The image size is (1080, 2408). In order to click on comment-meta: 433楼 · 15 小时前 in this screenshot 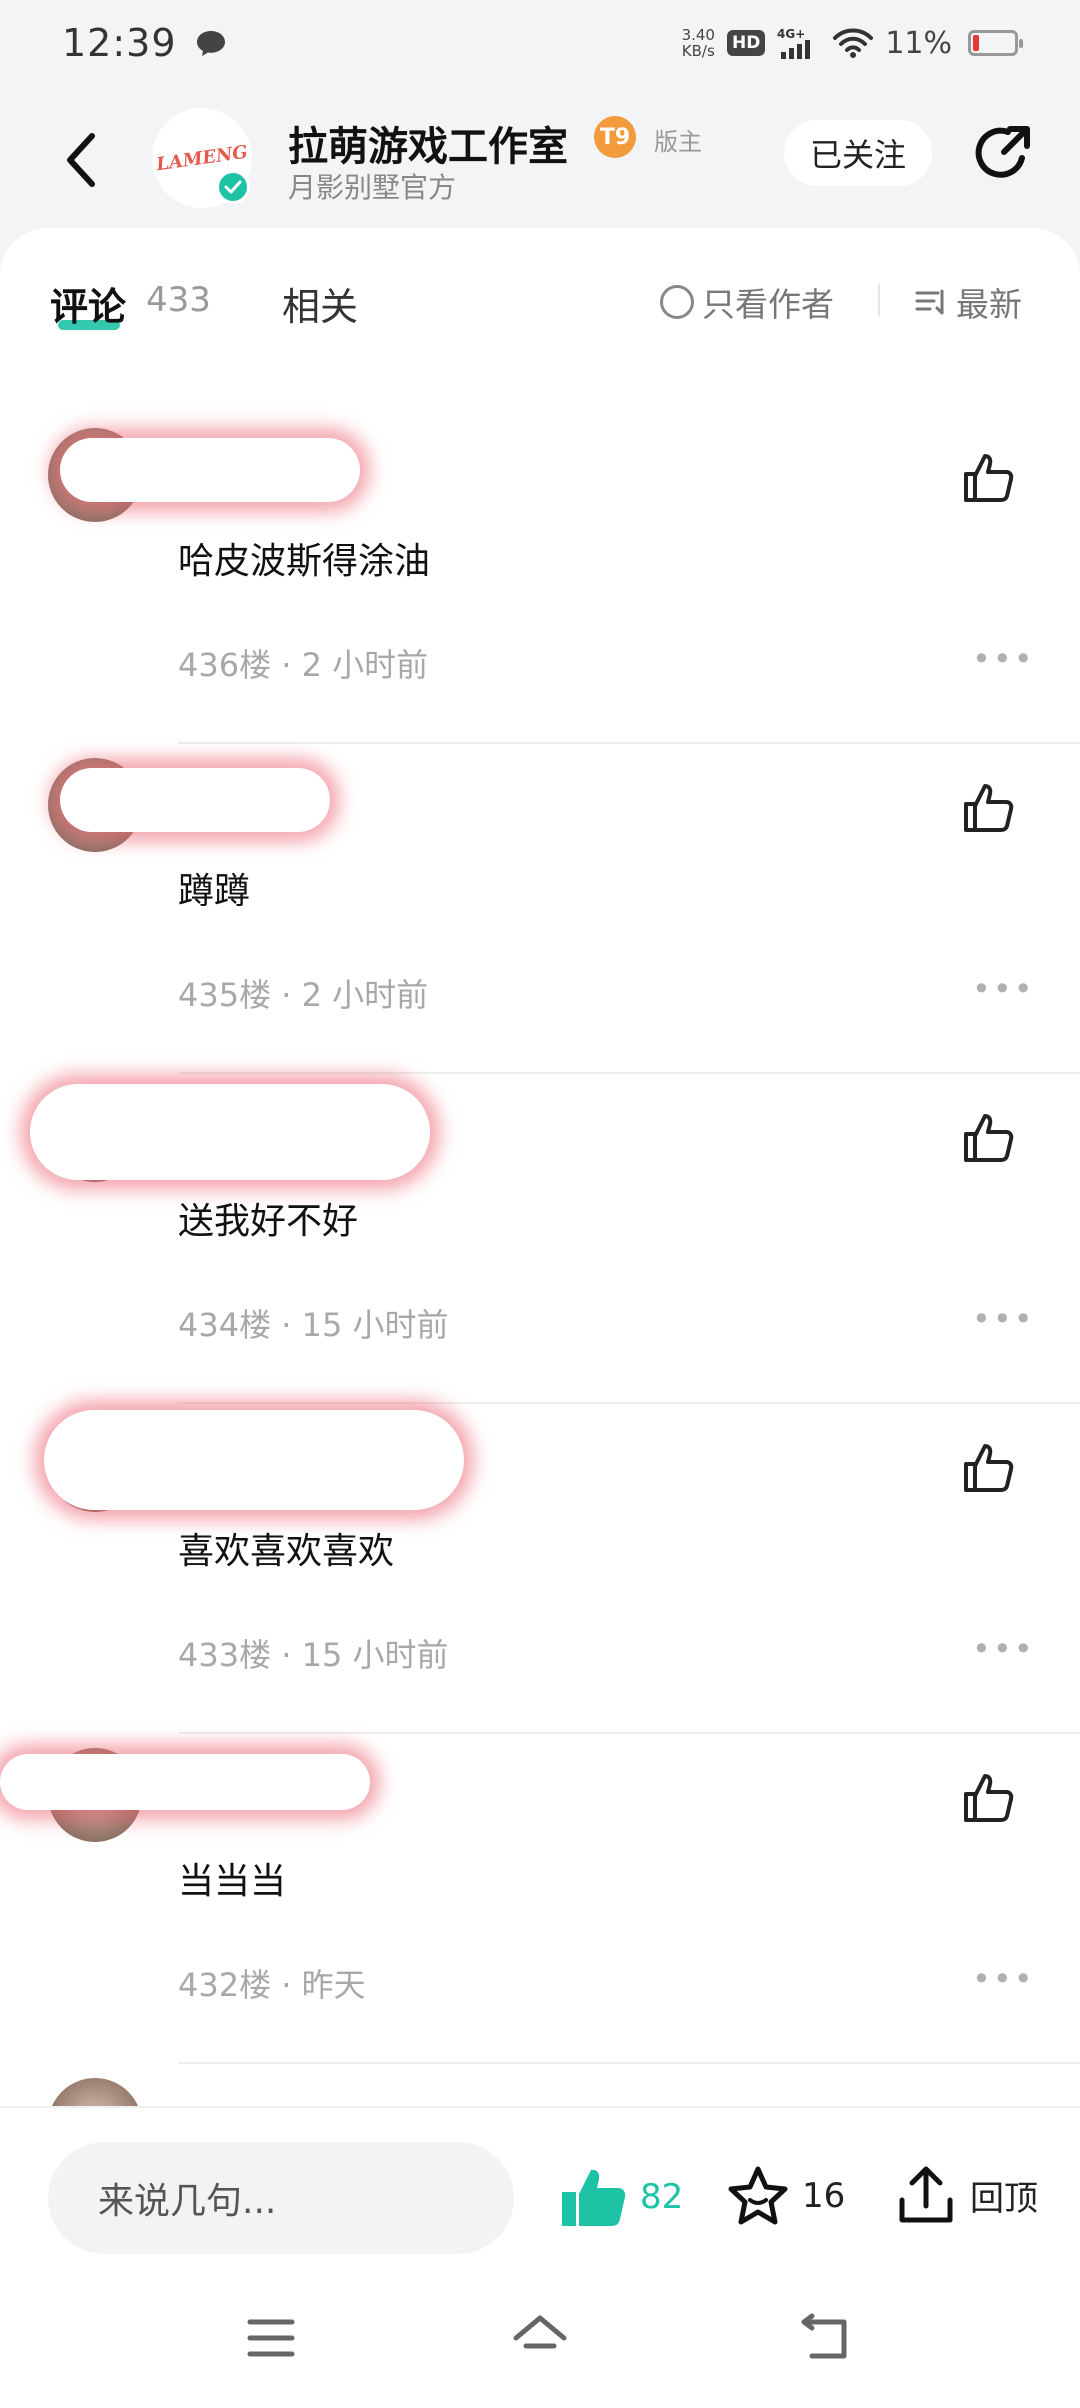, I will do `click(313, 1655)`.